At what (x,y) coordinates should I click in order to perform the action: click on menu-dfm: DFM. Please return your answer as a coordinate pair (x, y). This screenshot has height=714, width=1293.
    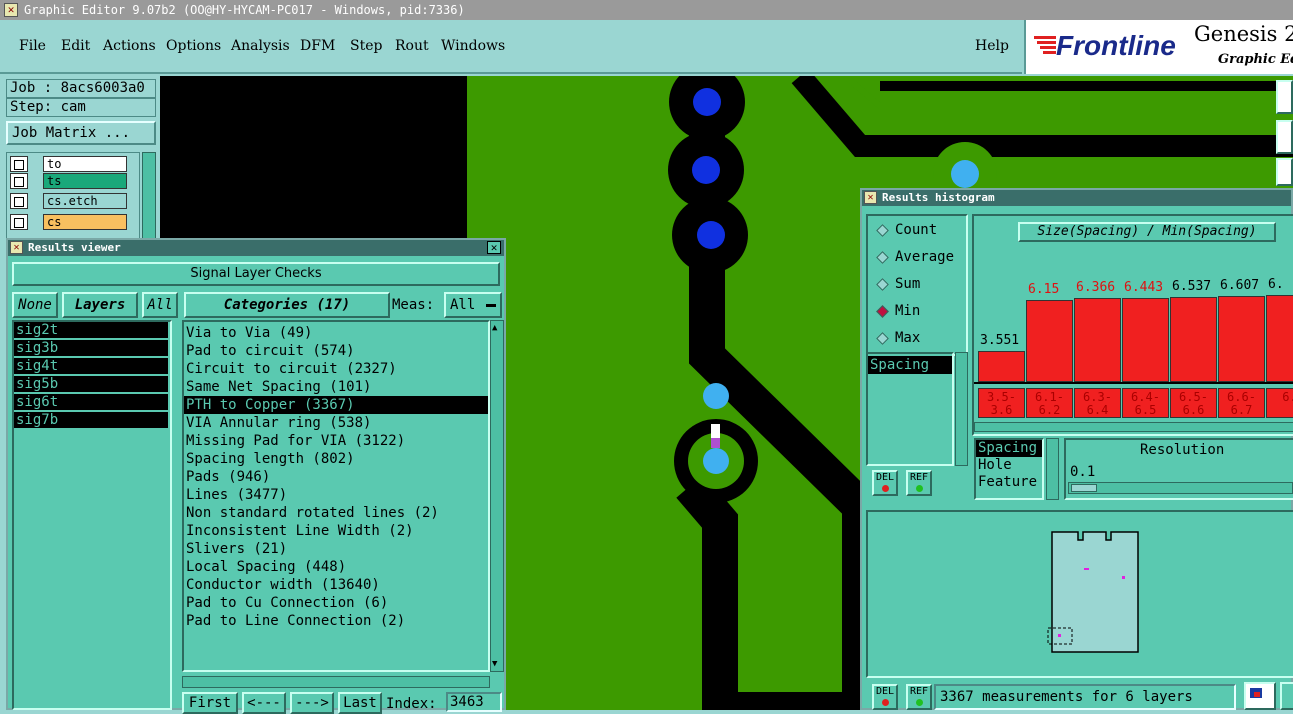
    Looking at the image, I should click on (317, 46).